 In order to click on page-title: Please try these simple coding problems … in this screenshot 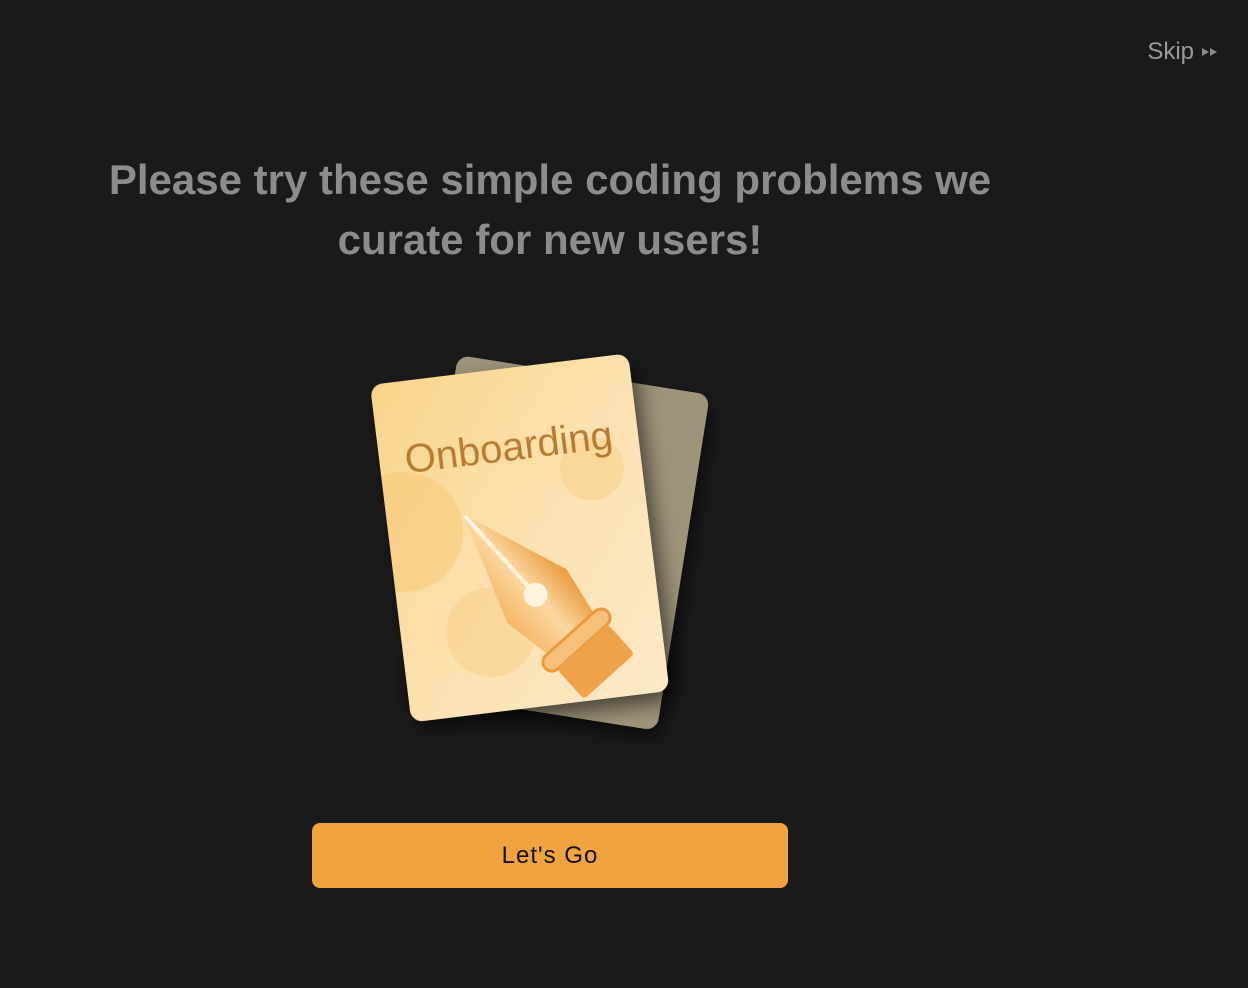, I will do `click(550, 210)`.